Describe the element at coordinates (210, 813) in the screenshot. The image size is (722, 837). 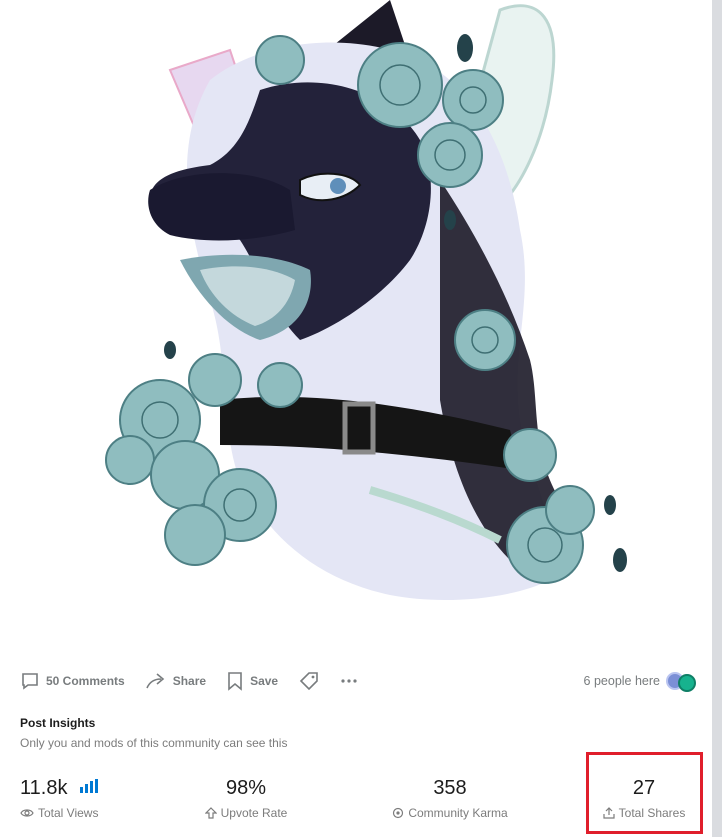
I see `upvote-icon` at that location.